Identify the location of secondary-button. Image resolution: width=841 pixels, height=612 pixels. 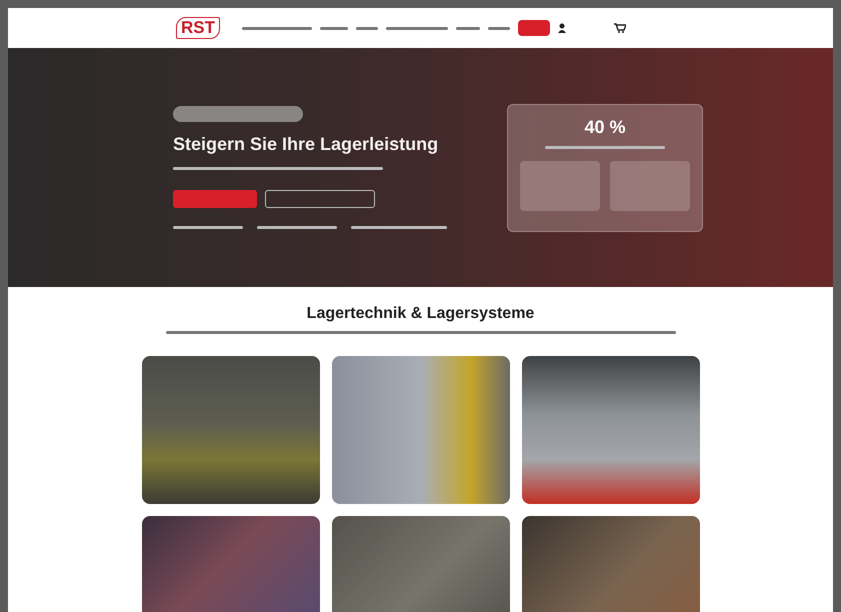
(320, 199).